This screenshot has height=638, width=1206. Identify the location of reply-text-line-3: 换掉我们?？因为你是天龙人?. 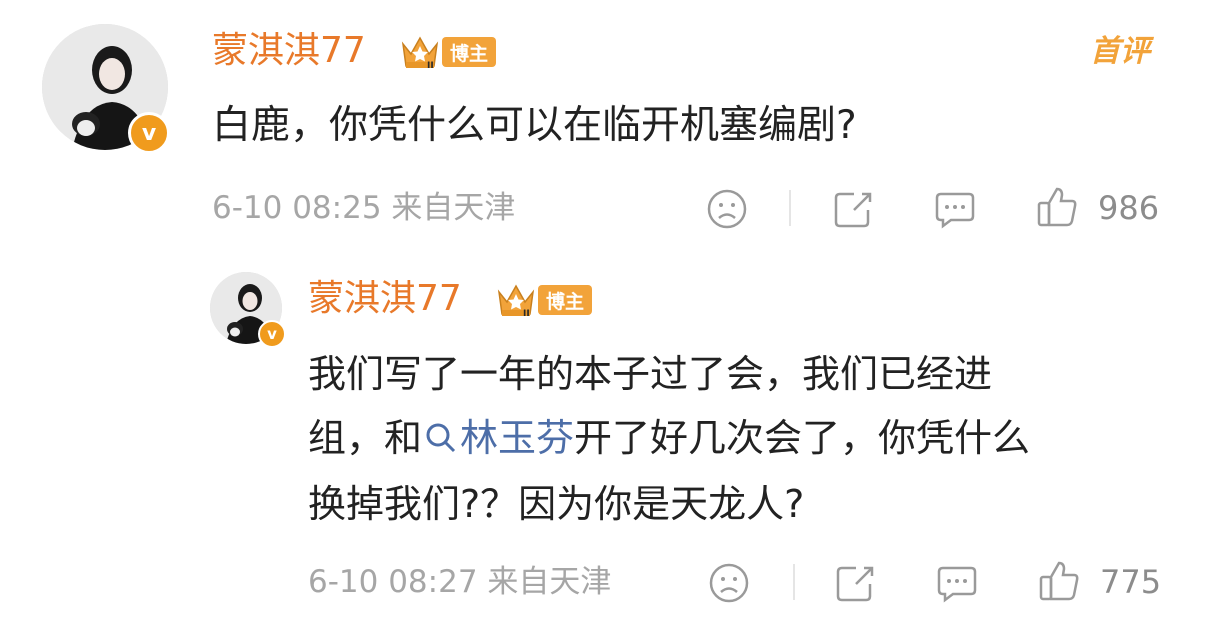
(556, 504).